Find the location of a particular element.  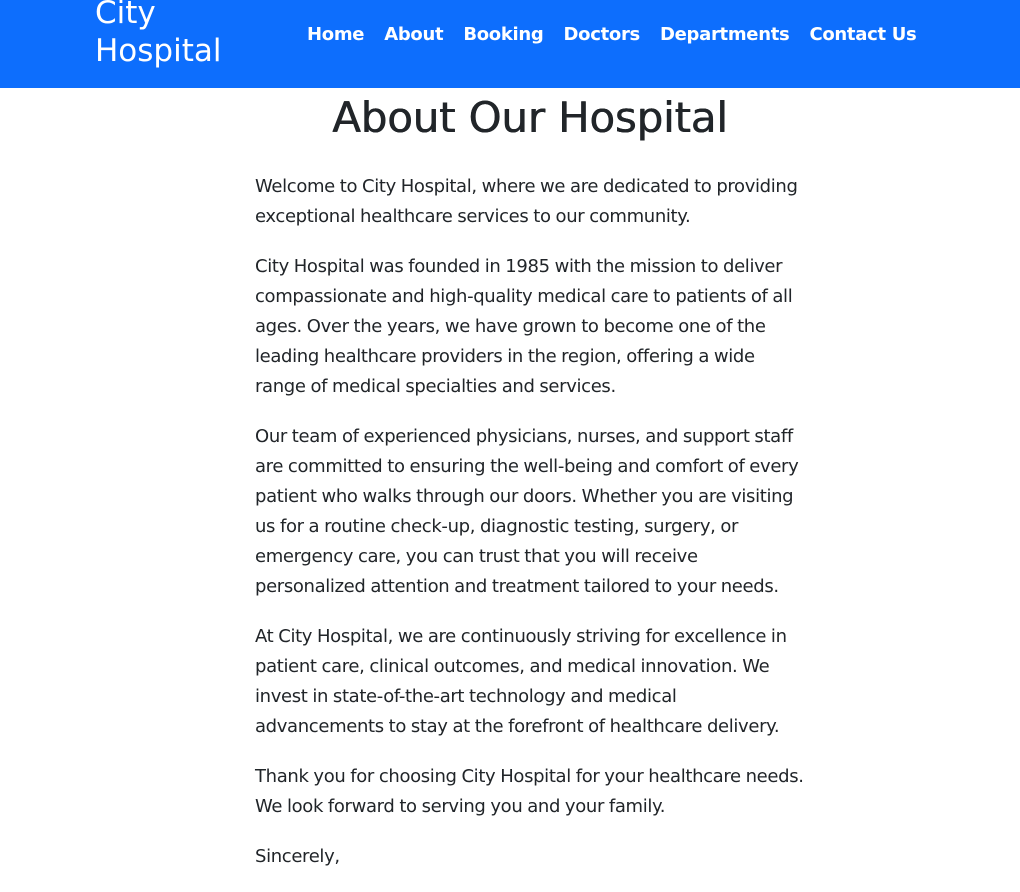

page-title: About Our Hospital is located at coordinates (530, 117).